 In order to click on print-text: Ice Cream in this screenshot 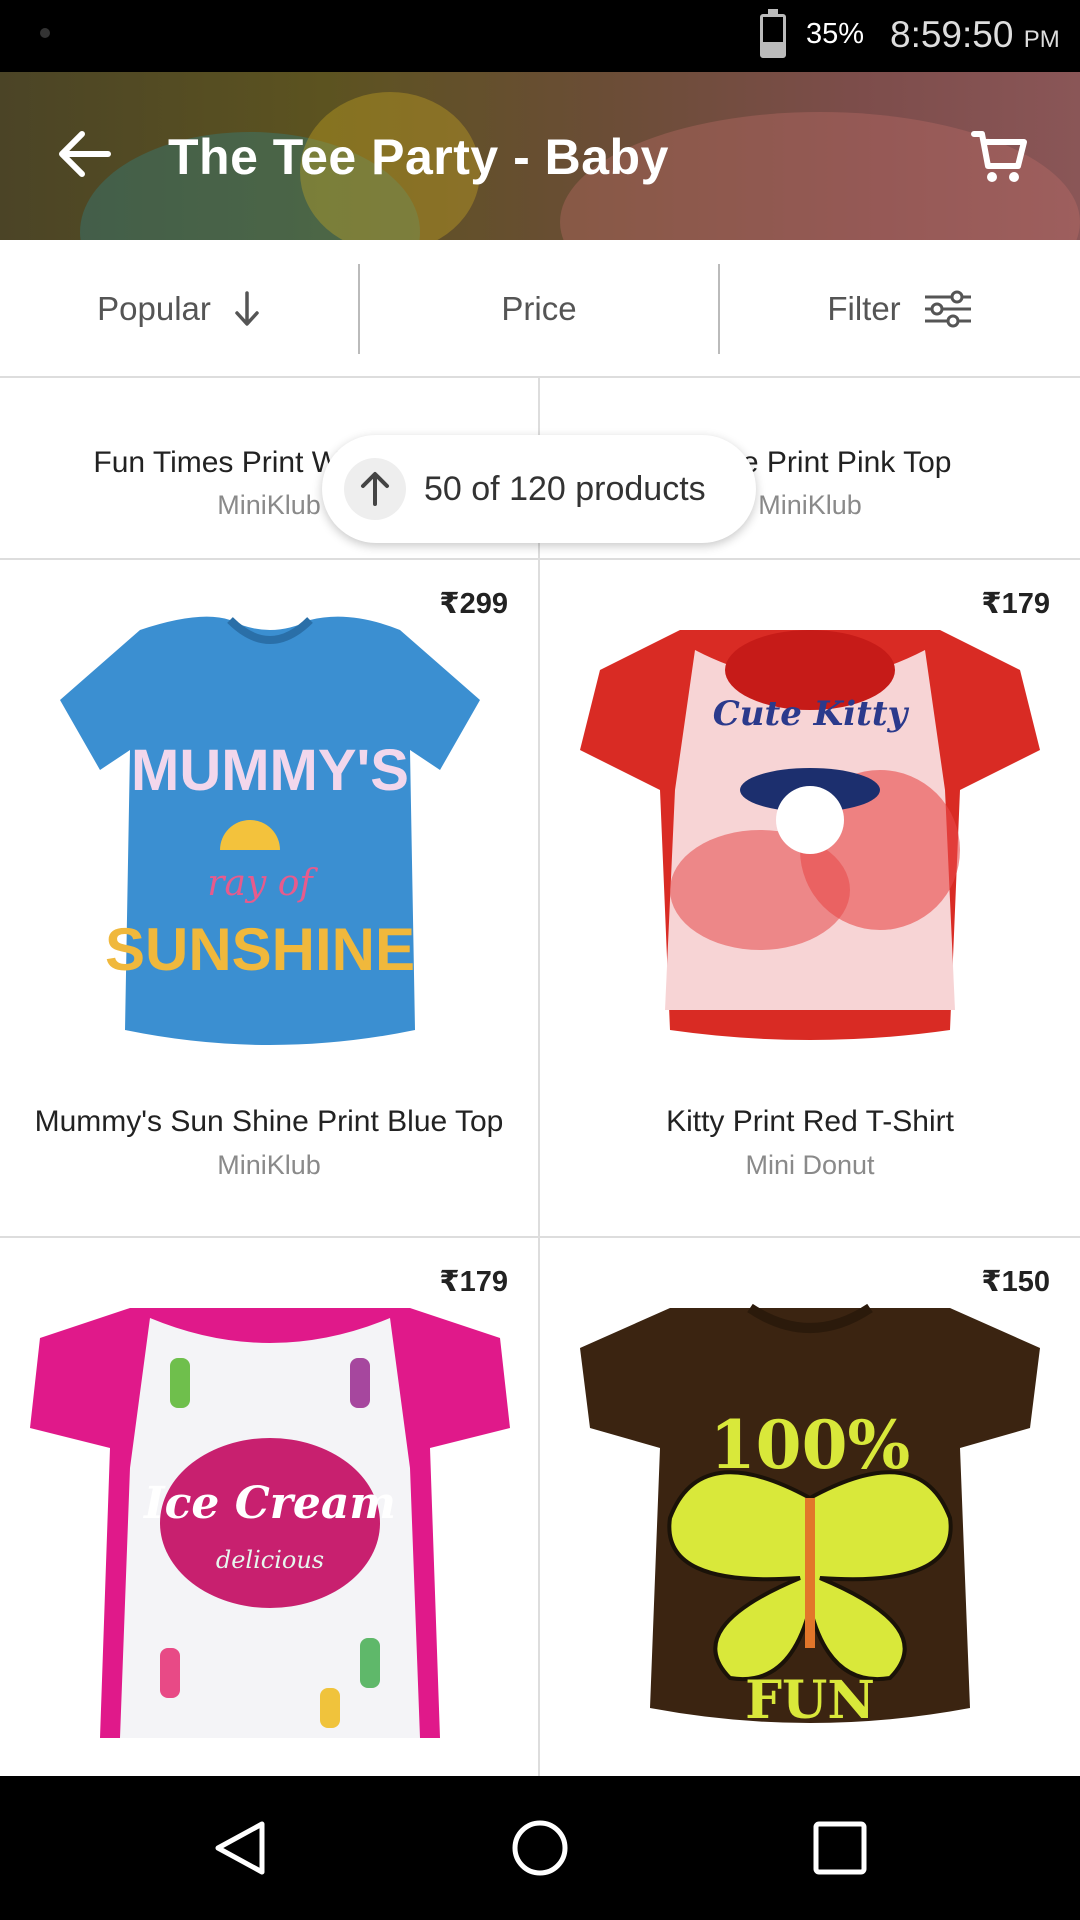, I will do `click(269, 1503)`.